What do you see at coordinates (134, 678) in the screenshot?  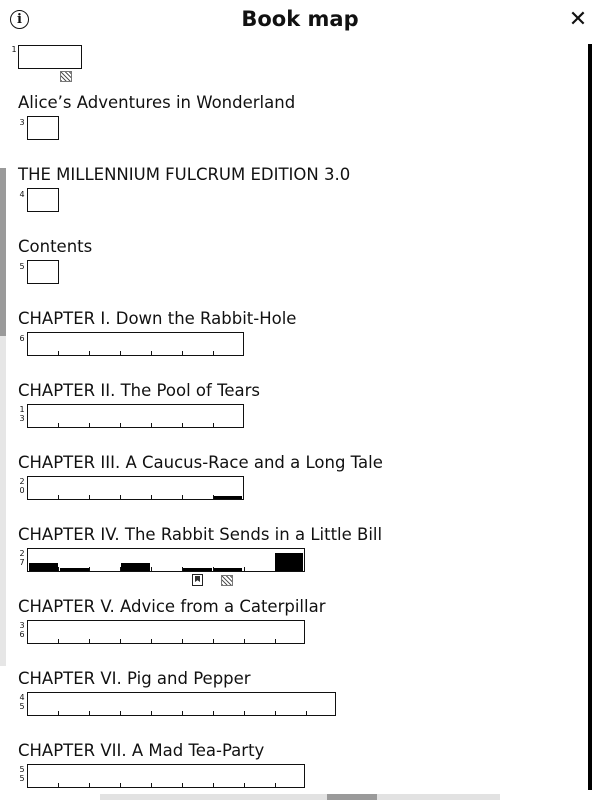 I see `chapter-title: CHAPTER VI. Pig and Pepper` at bounding box center [134, 678].